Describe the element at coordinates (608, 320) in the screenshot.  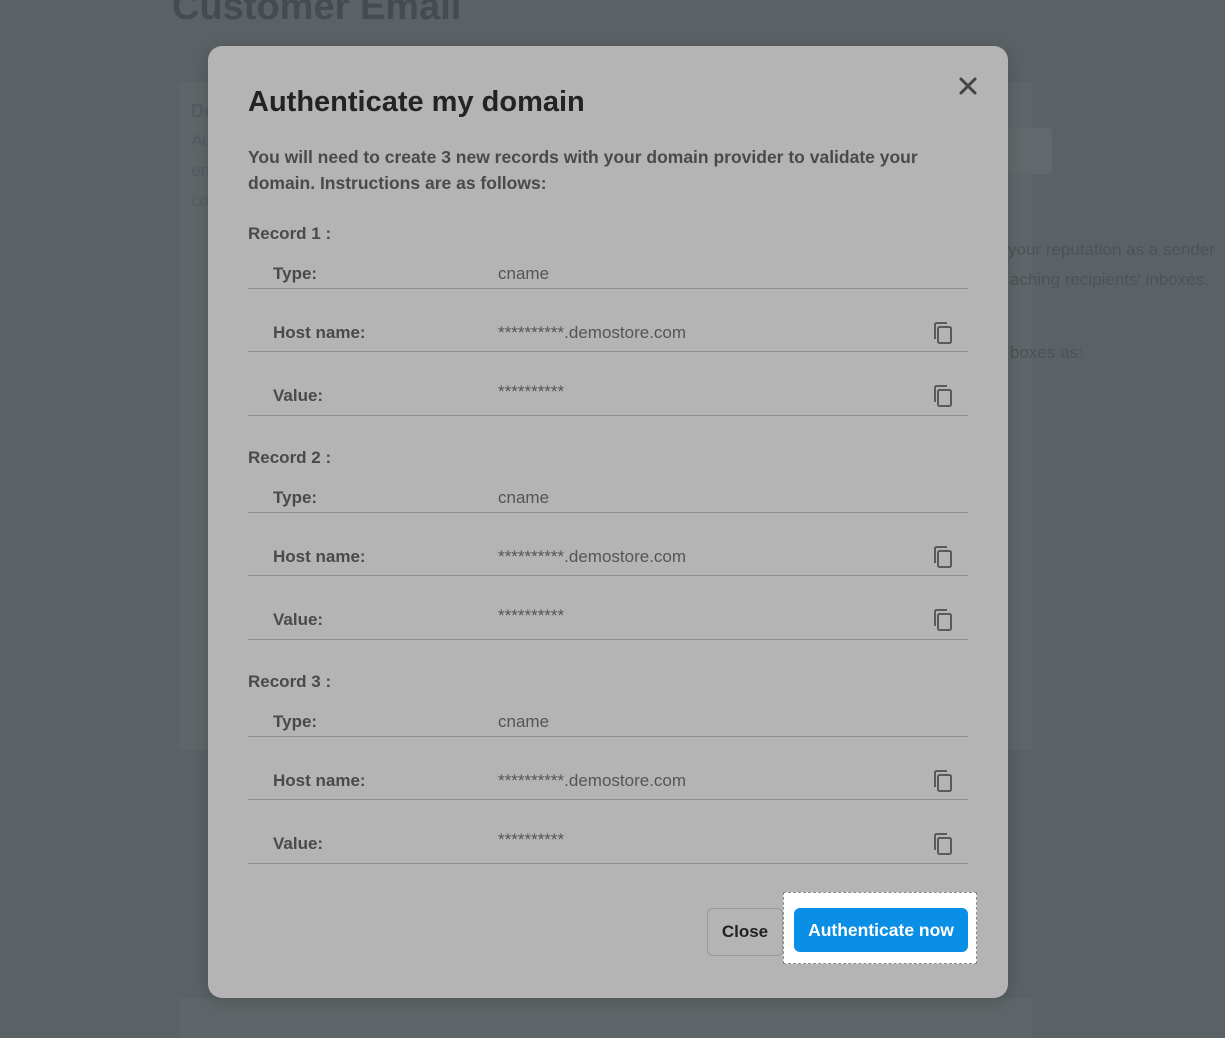
I see `record-1-host-row: Host name: **********.demostore.com` at that location.